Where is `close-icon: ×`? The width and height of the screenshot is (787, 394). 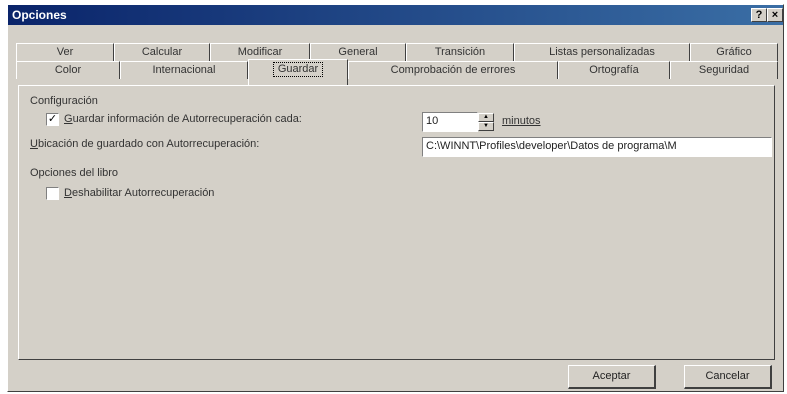
close-icon: × is located at coordinates (775, 15).